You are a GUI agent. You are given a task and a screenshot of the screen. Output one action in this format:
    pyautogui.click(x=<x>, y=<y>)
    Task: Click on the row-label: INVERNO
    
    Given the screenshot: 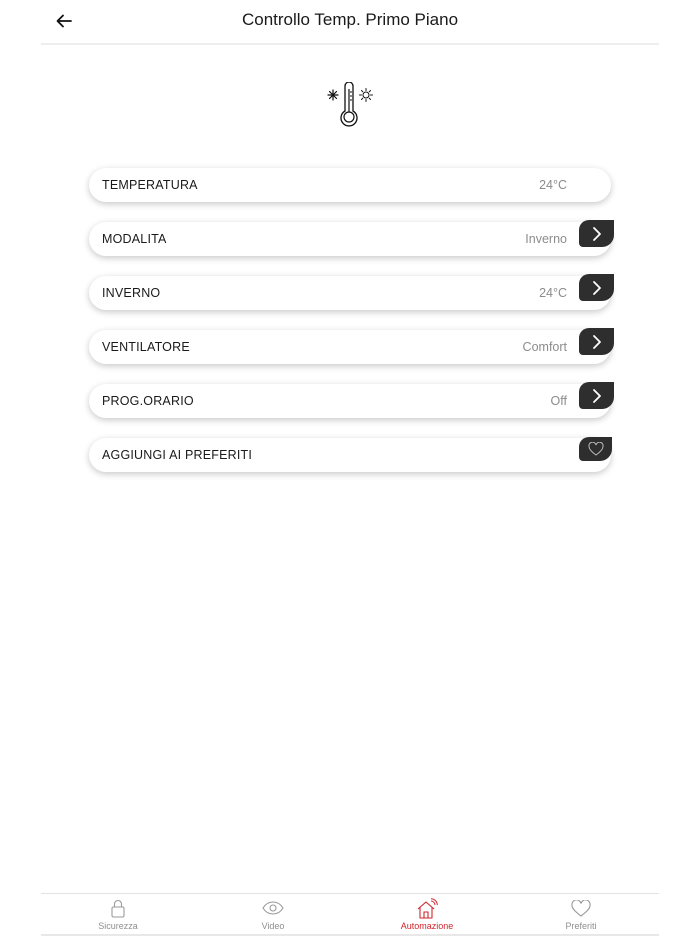 What is the action you would take?
    pyautogui.click(x=131, y=293)
    